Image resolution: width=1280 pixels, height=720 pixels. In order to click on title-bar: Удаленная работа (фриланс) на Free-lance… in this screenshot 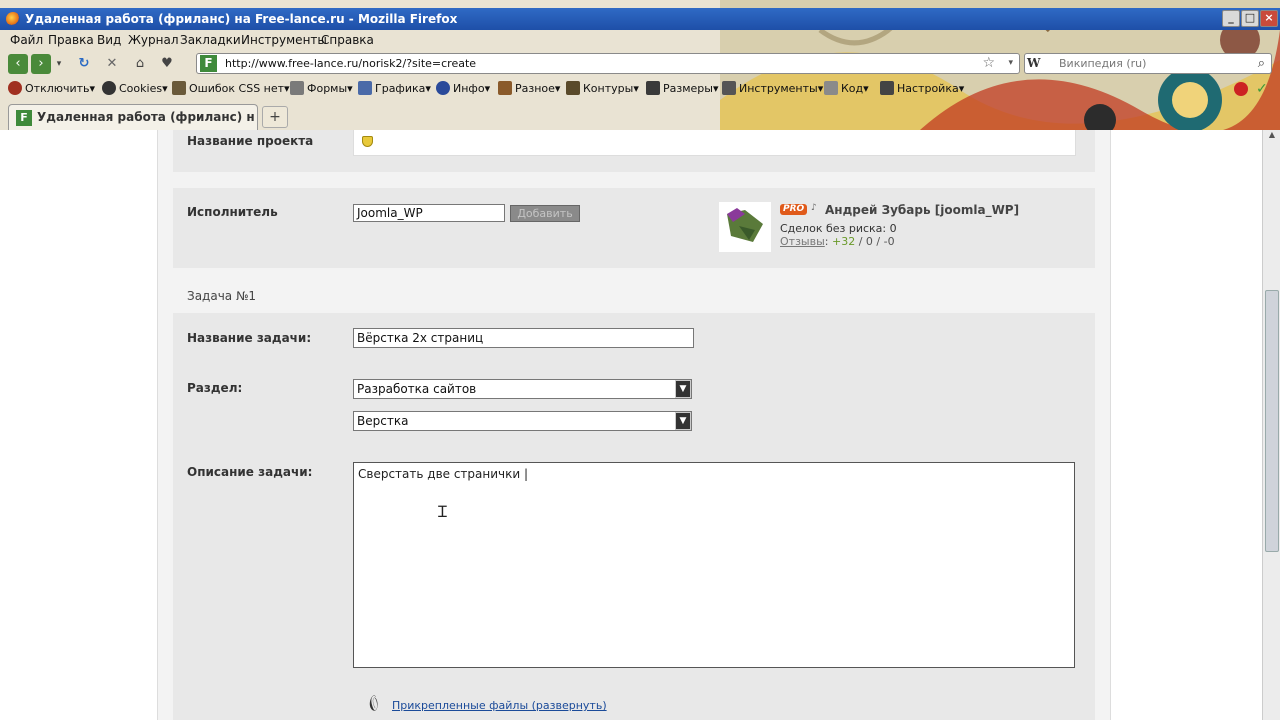, I will do `click(640, 19)`.